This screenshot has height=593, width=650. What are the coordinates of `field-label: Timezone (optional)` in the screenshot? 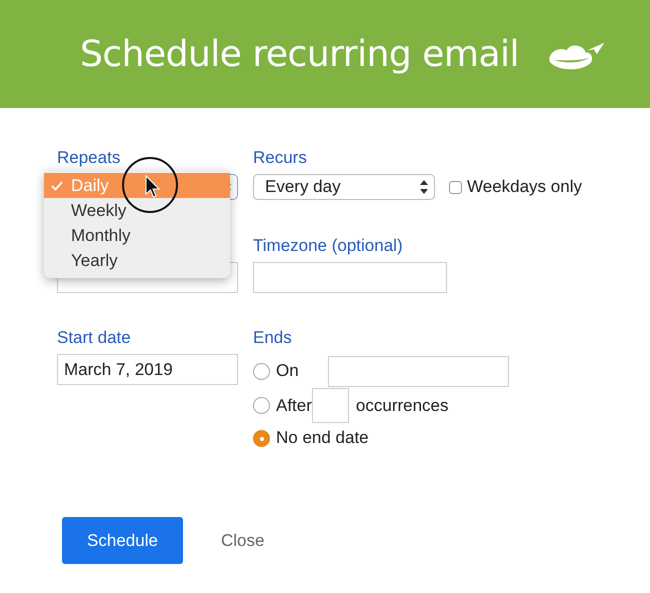 It's located at (328, 246).